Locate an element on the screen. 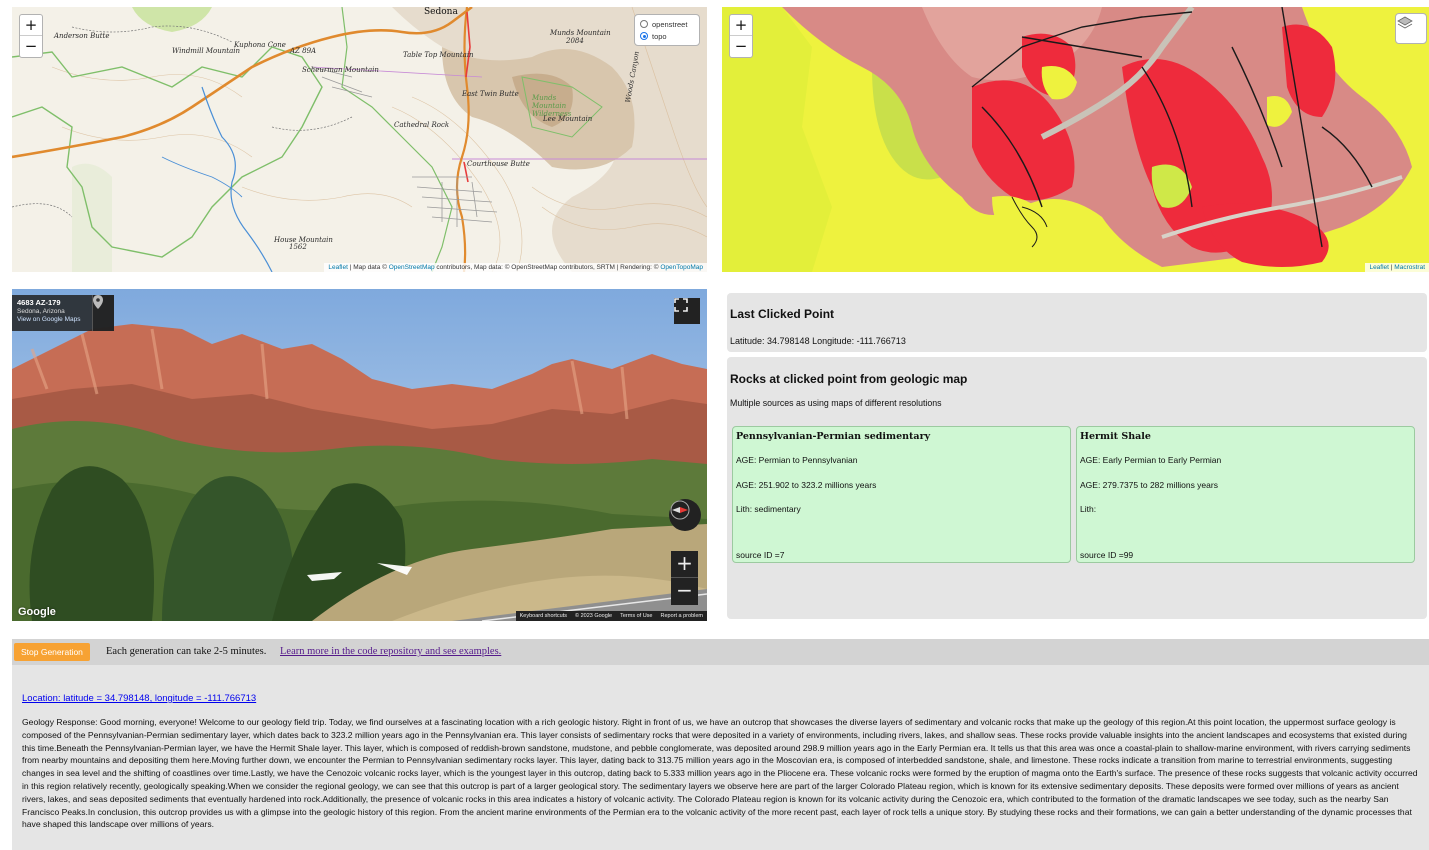 This screenshot has height=850, width=1429. google-logo: Google is located at coordinates (37, 612).